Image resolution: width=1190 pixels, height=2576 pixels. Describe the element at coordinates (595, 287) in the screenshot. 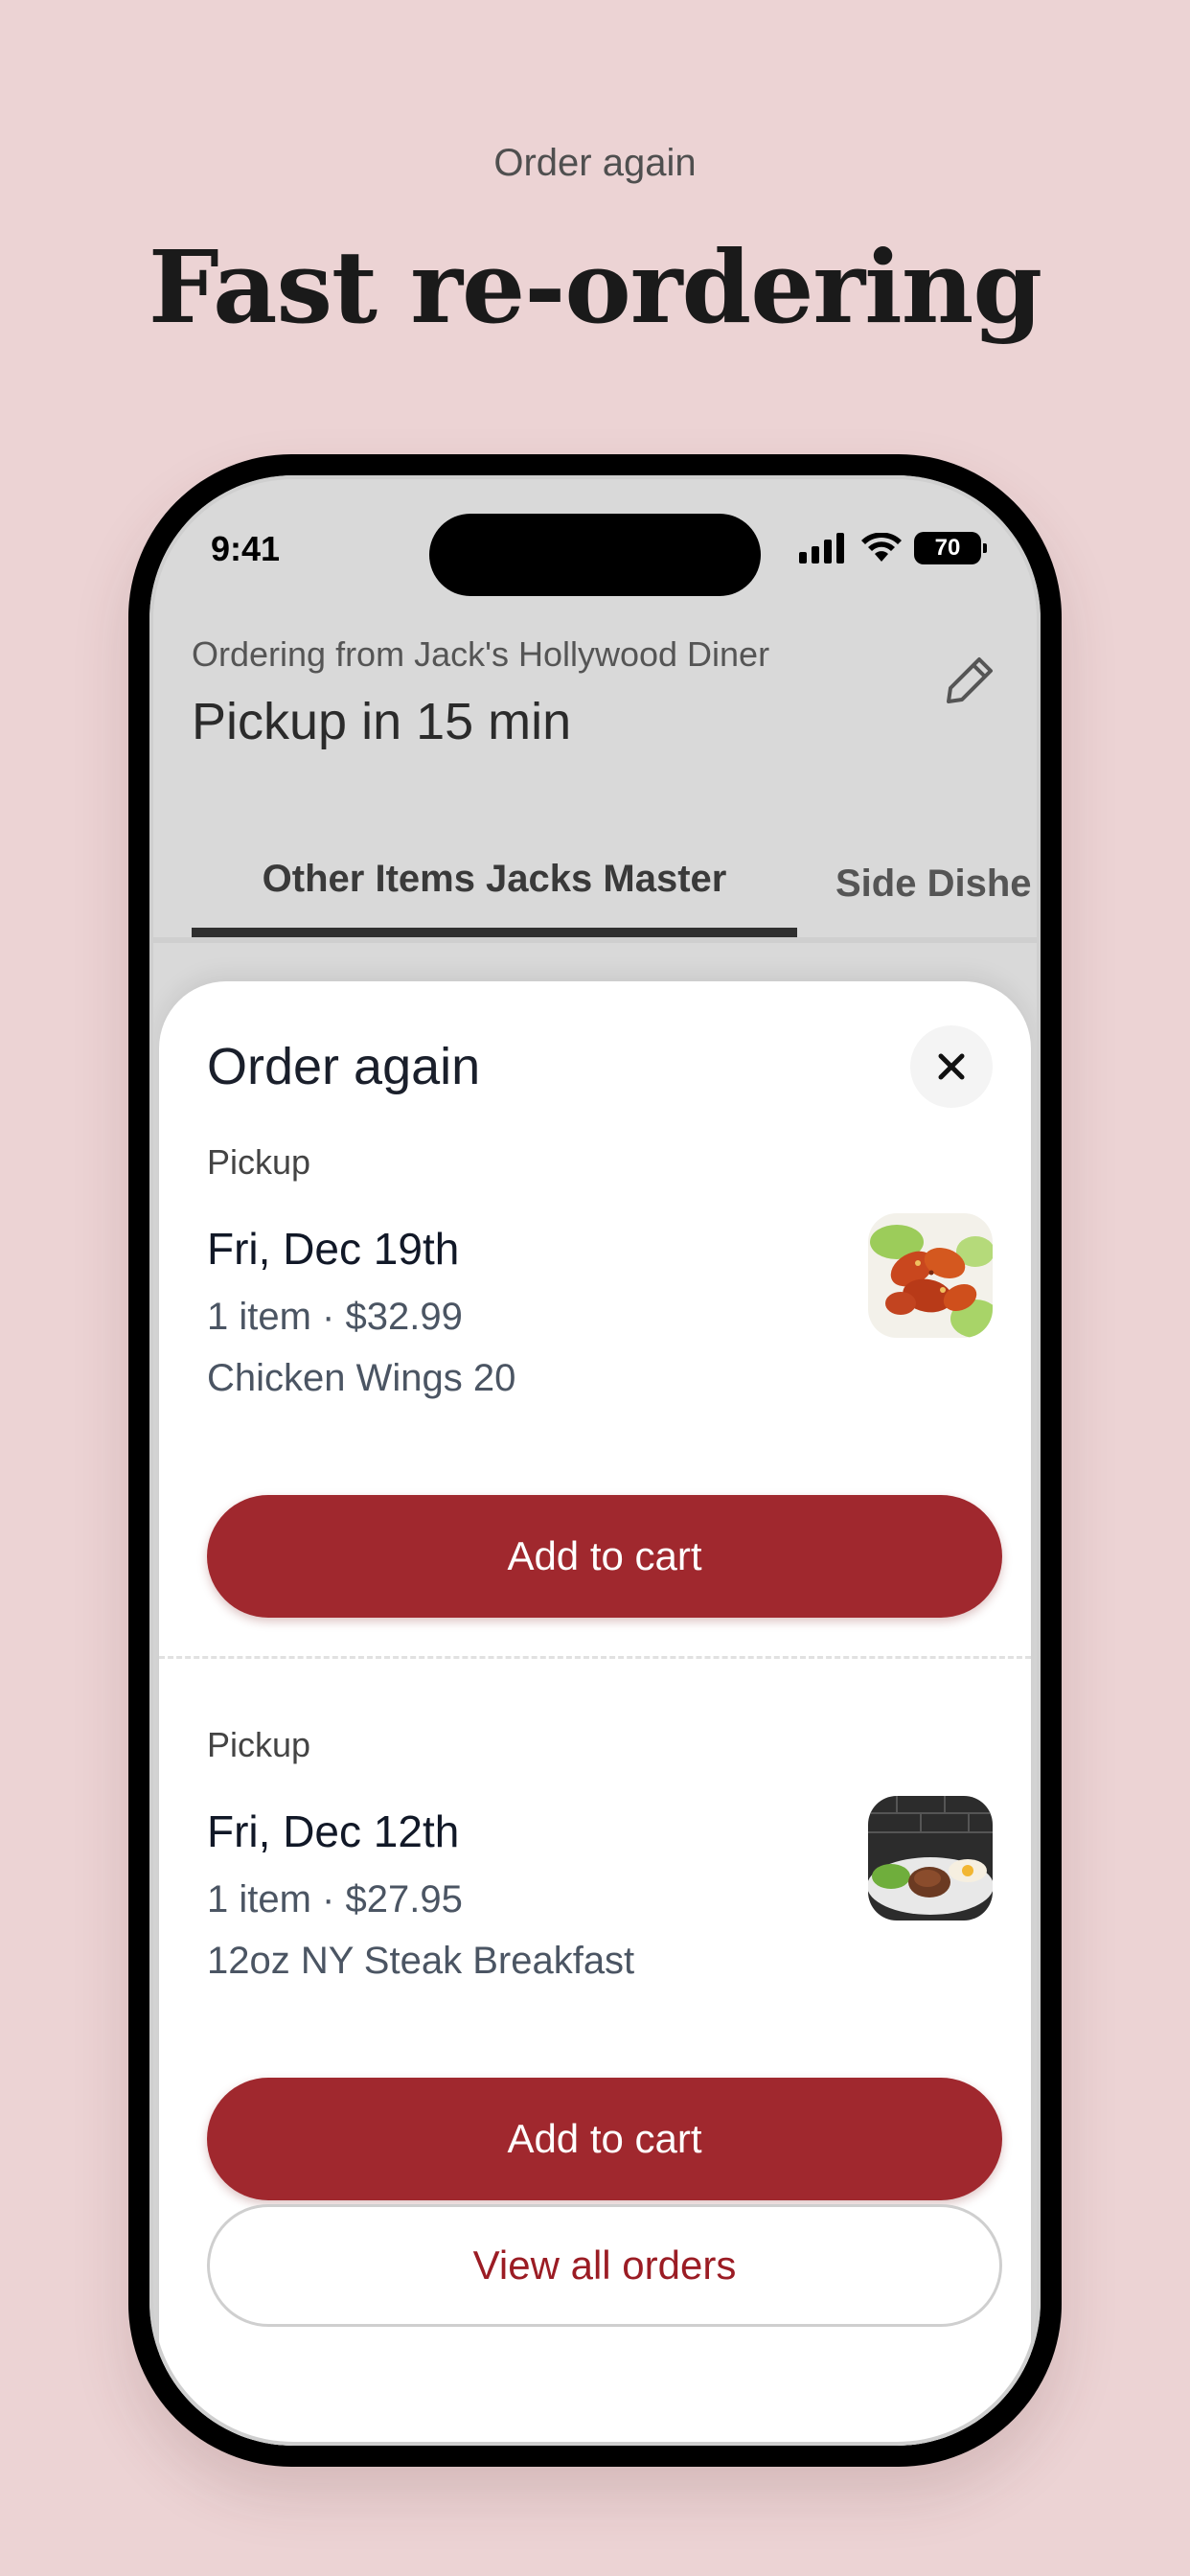

I see `headline: Fast re-ordering` at that location.